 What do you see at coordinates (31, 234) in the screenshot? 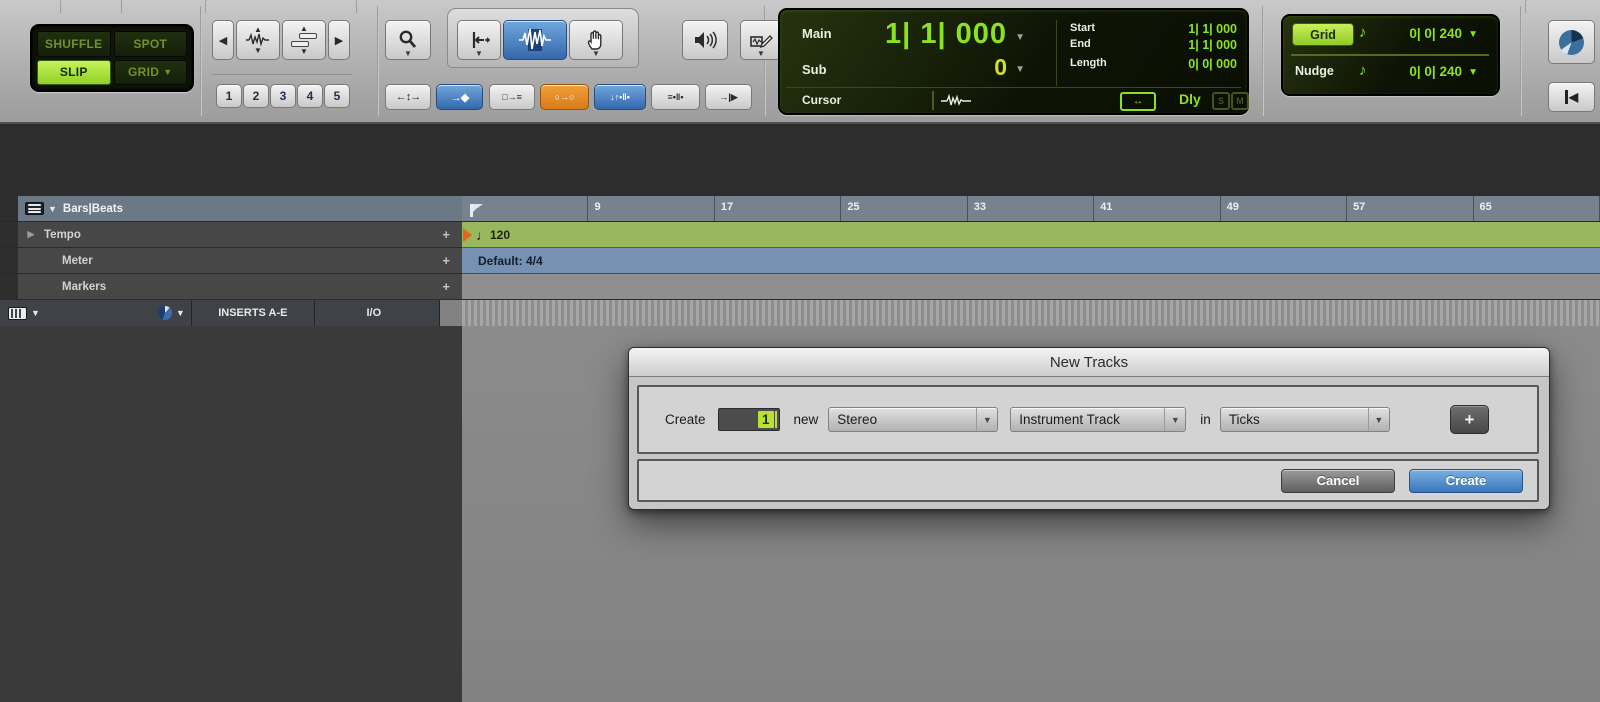
I see `expand-arrow-icon: ▶` at bounding box center [31, 234].